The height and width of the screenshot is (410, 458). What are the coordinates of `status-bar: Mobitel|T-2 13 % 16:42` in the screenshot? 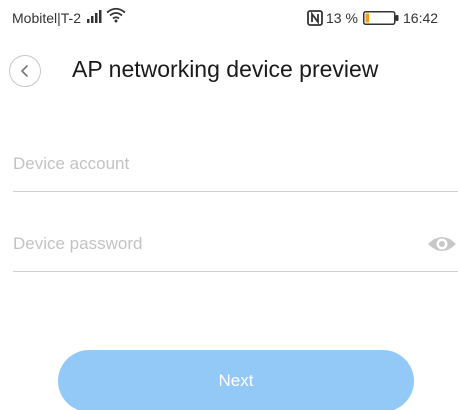 It's located at (229, 18).